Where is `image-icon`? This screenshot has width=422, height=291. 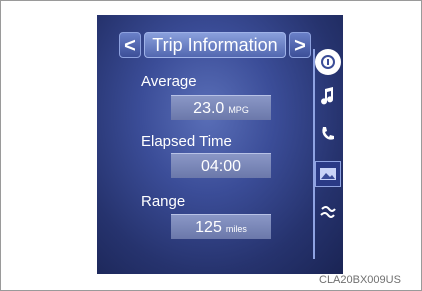 image-icon is located at coordinates (328, 174).